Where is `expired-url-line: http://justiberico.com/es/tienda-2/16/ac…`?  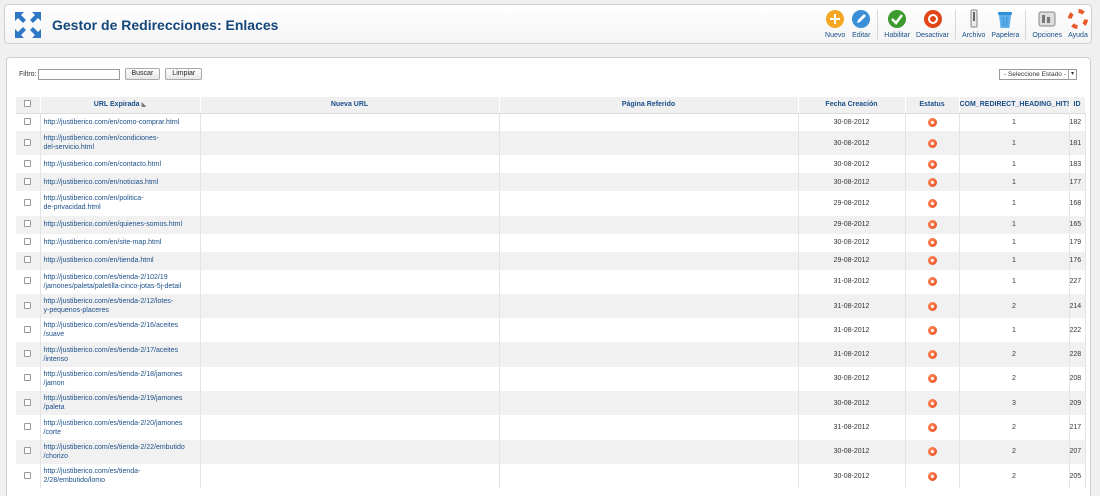 expired-url-line: http://justiberico.com/es/tienda-2/16/ac… is located at coordinates (111, 326).